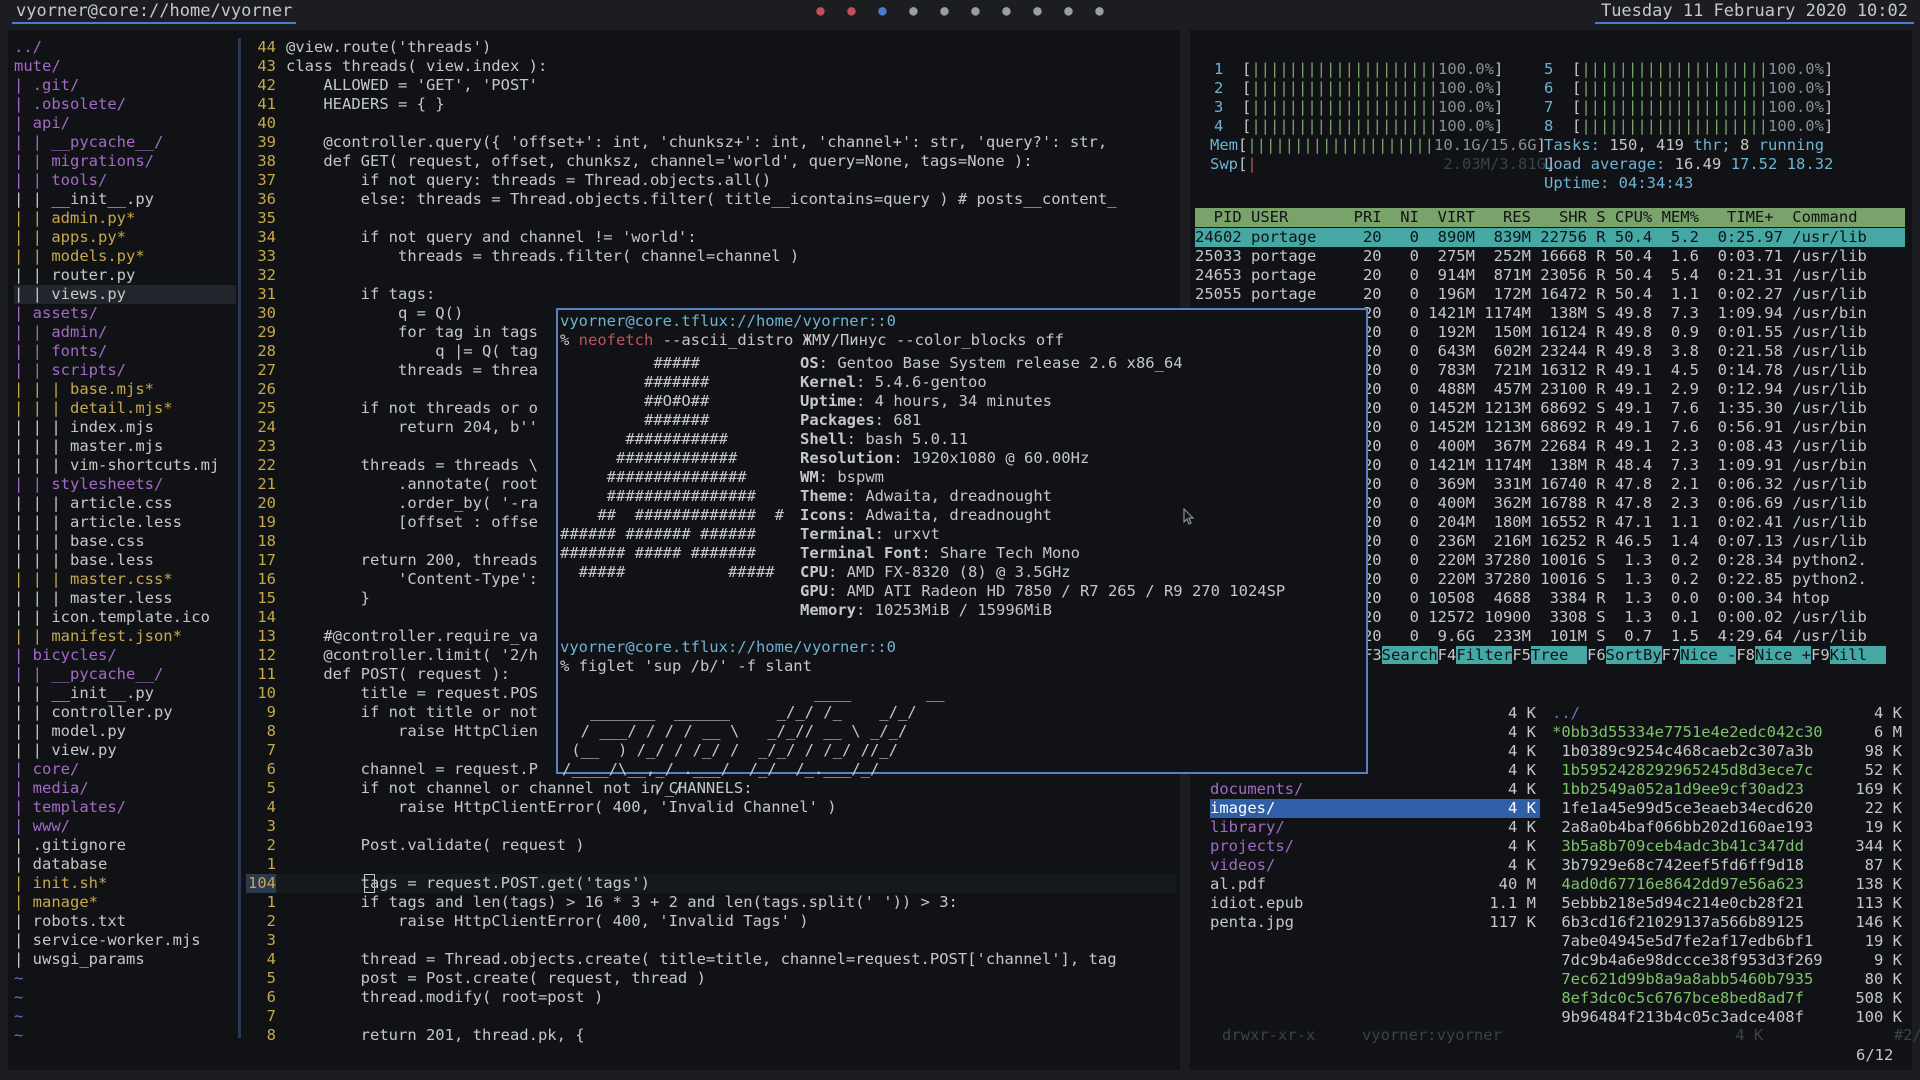  What do you see at coordinates (1671, 655) in the screenshot?
I see `fkey-label: F7` at bounding box center [1671, 655].